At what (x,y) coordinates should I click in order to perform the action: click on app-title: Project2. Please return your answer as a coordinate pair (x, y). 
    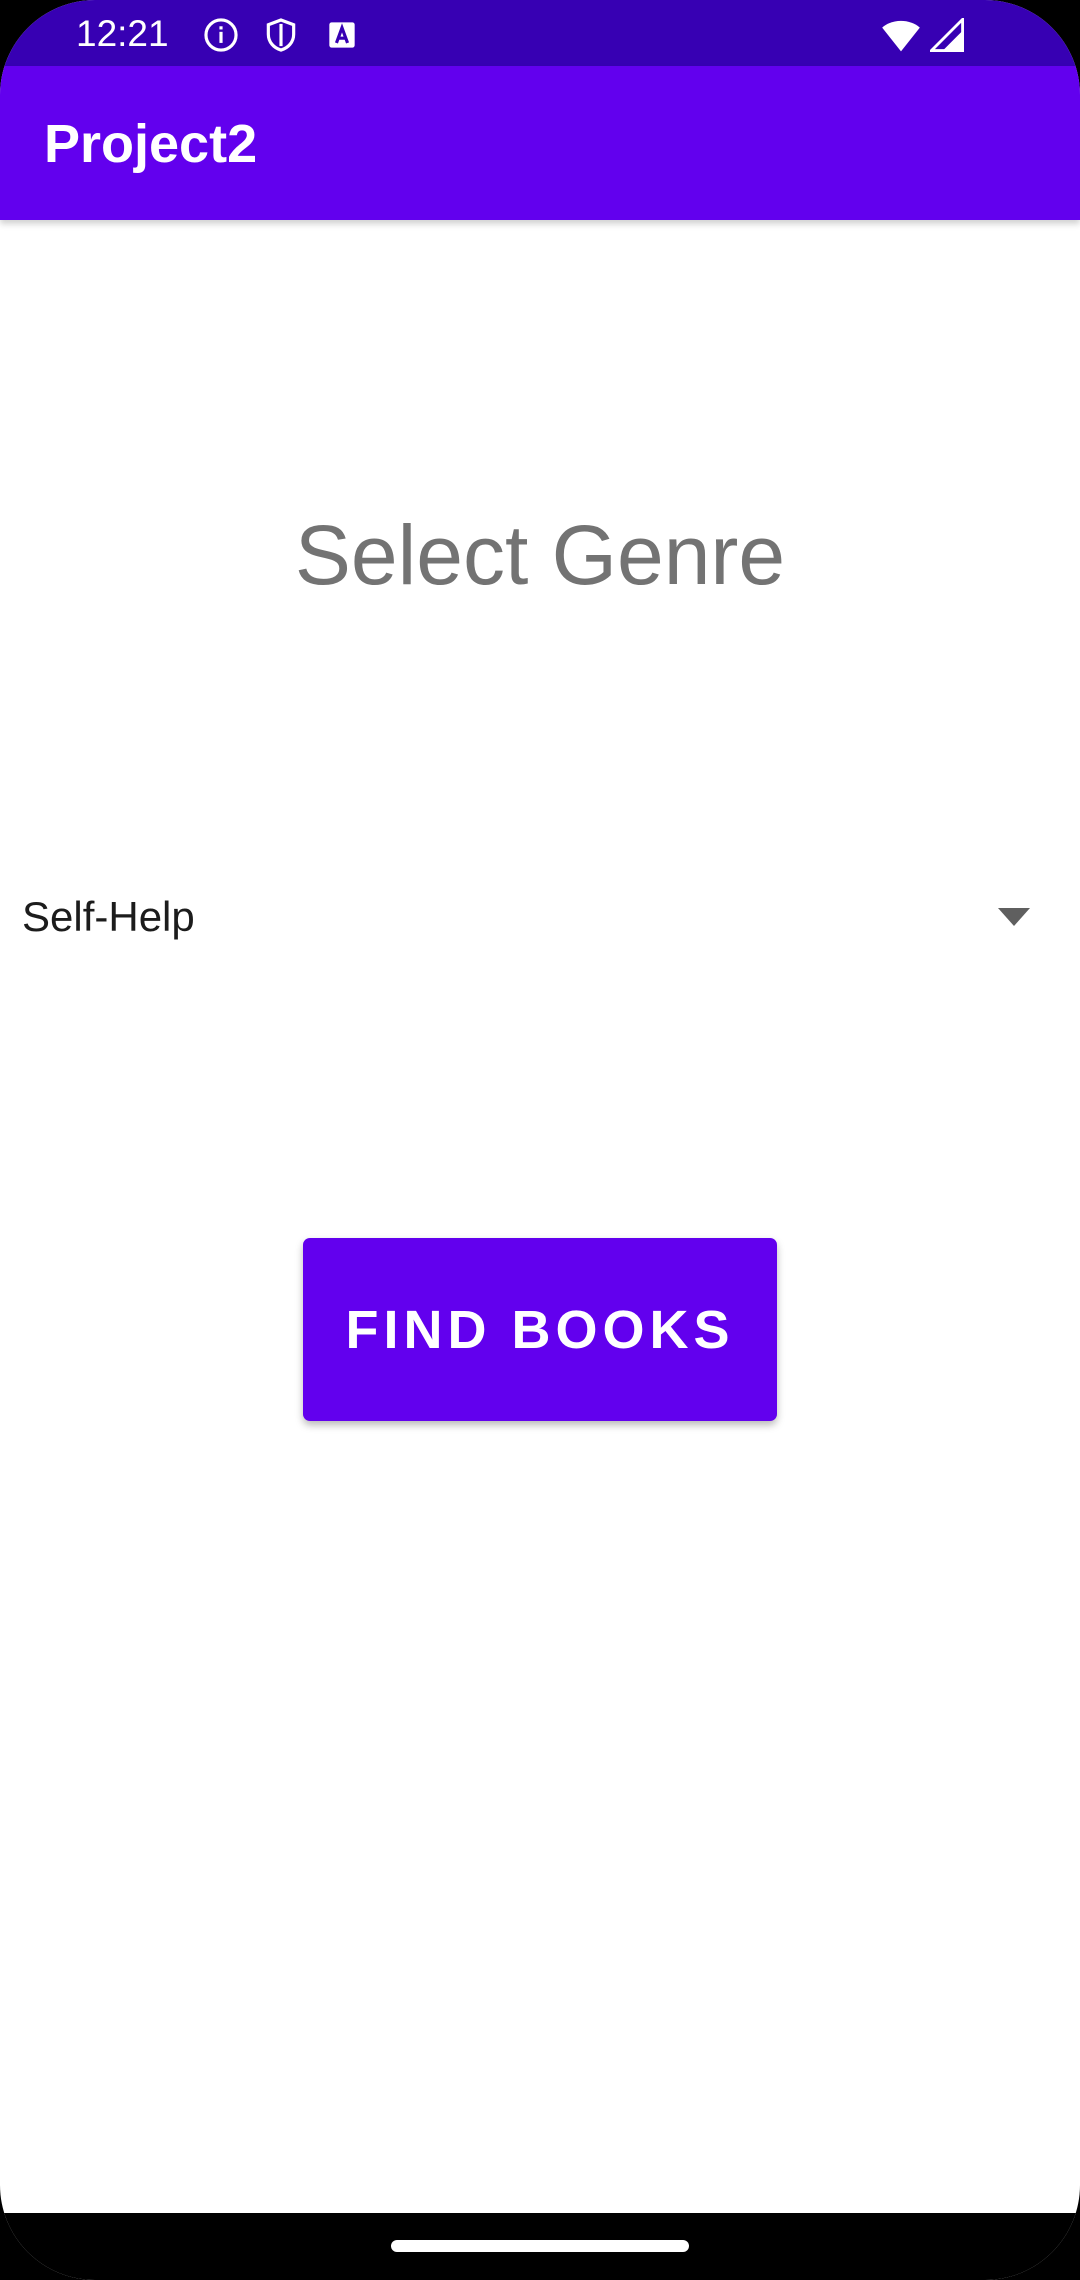
    Looking at the image, I should click on (151, 144).